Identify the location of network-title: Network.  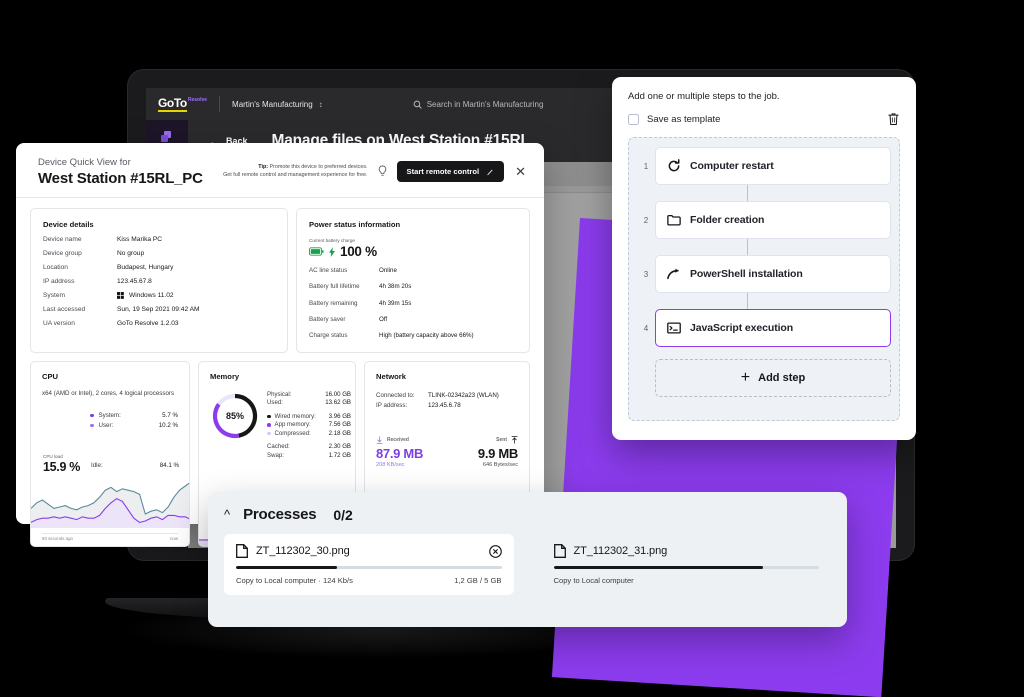
(447, 376).